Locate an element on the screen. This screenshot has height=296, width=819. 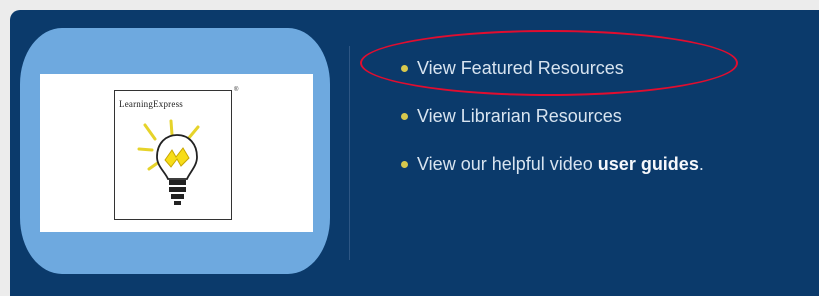
link-librarian-resources: View Librarian Resources is located at coordinates (552, 116).